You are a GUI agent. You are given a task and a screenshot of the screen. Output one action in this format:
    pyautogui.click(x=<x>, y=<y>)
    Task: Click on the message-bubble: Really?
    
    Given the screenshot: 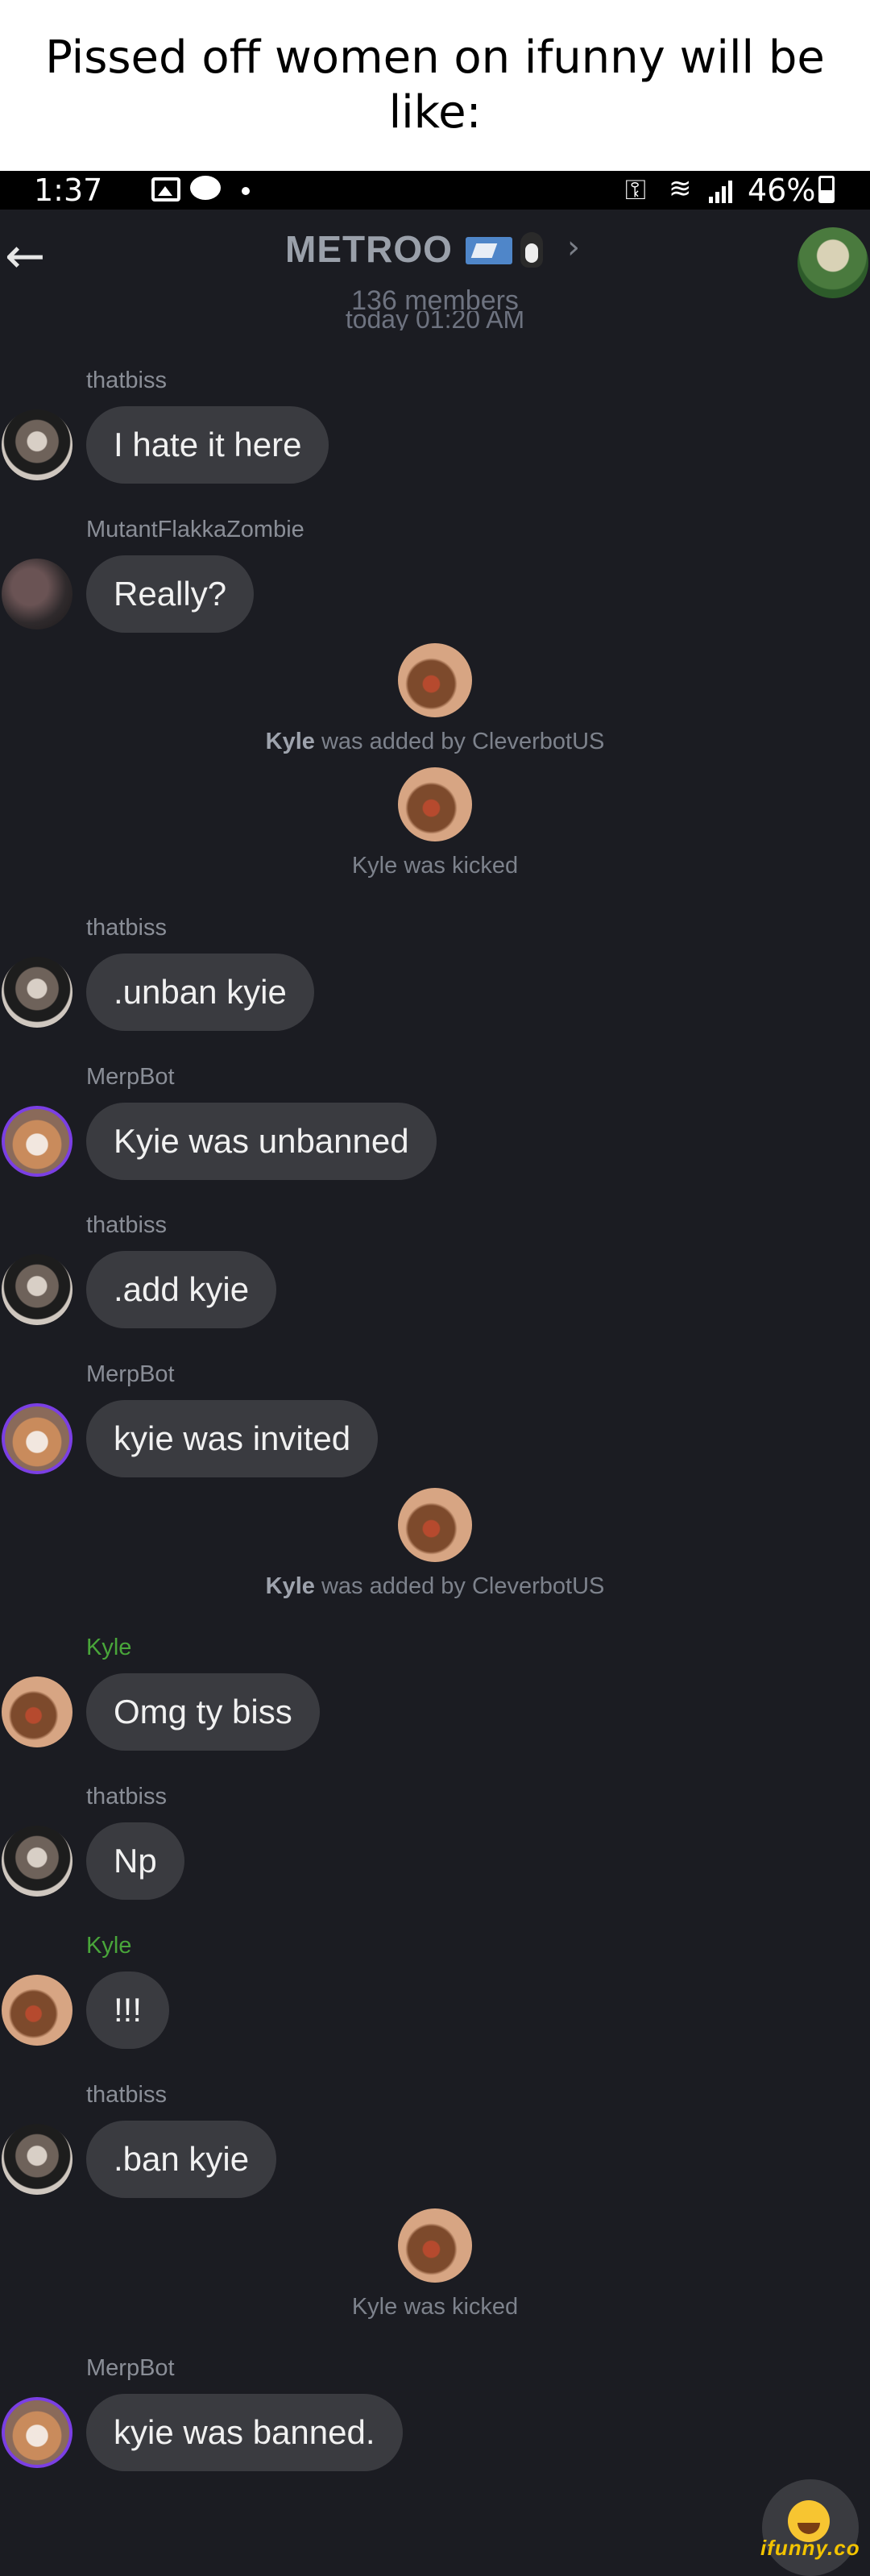 What is the action you would take?
    pyautogui.click(x=170, y=594)
    